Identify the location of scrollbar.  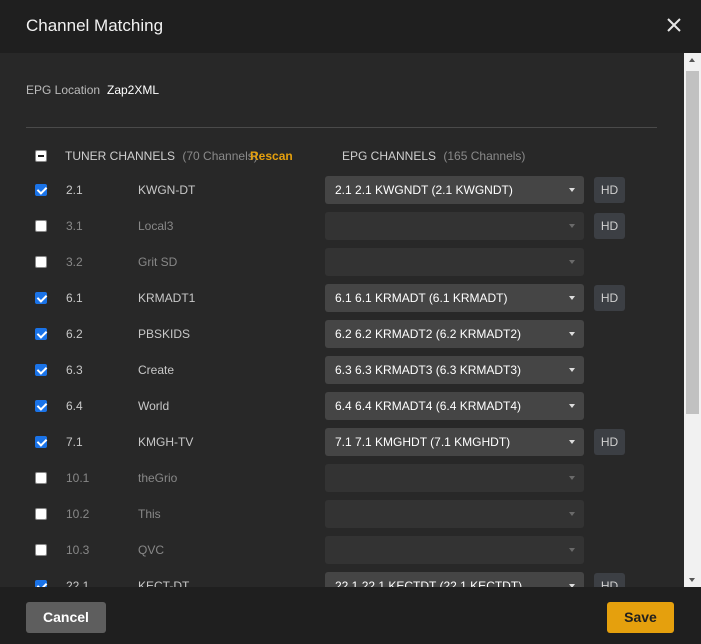
(692, 320).